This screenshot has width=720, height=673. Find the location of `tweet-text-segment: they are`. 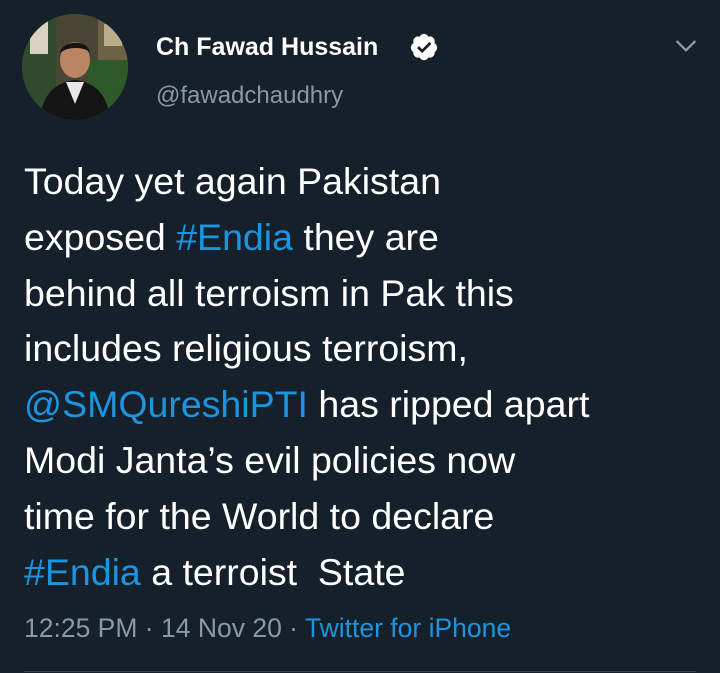

tweet-text-segment: they are is located at coordinates (365, 236).